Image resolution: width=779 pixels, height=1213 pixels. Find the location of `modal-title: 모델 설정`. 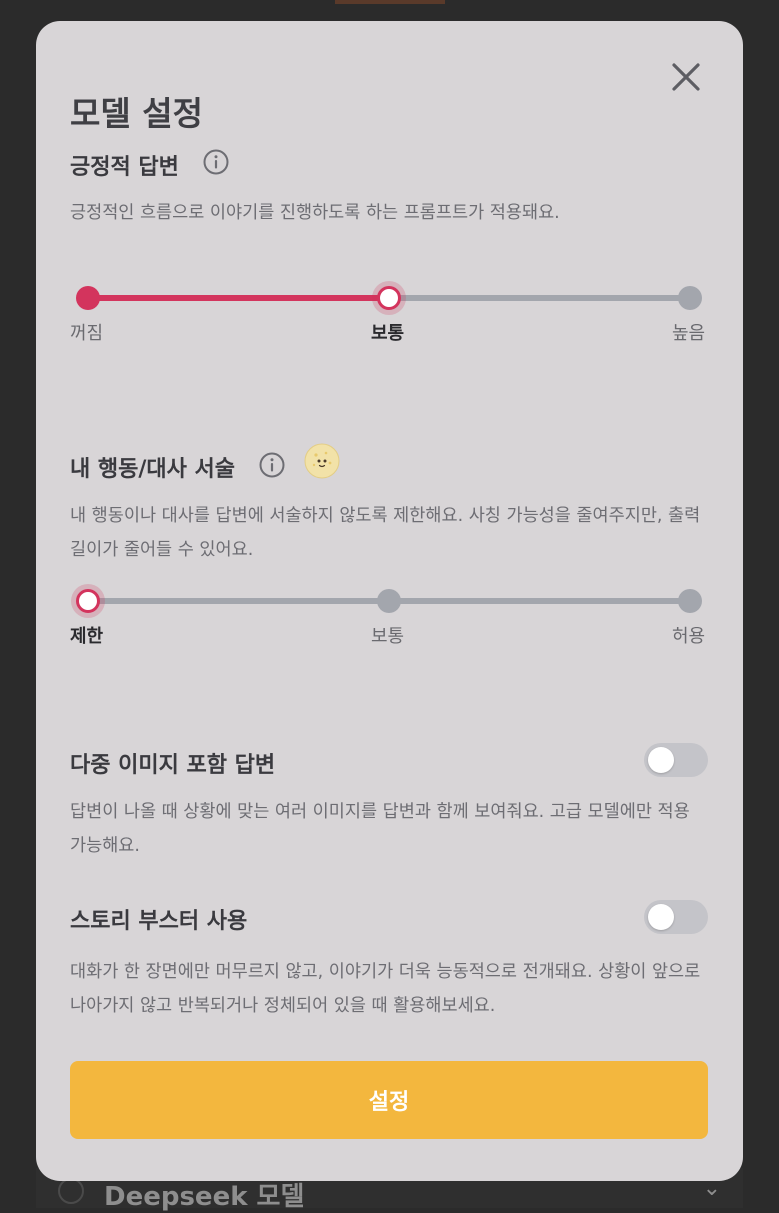

modal-title: 모델 설정 is located at coordinates (136, 113).